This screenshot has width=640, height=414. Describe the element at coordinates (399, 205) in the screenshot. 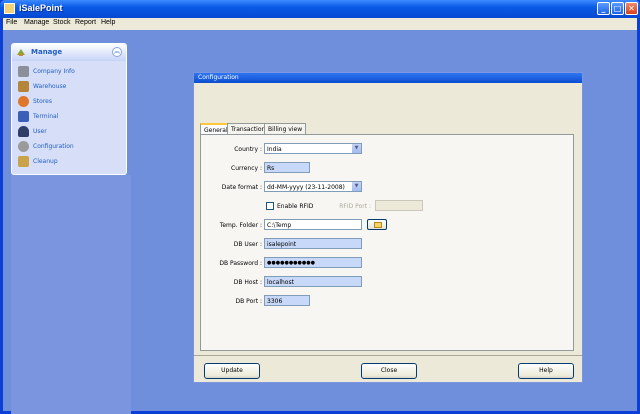

I see `rfid-port-field` at that location.